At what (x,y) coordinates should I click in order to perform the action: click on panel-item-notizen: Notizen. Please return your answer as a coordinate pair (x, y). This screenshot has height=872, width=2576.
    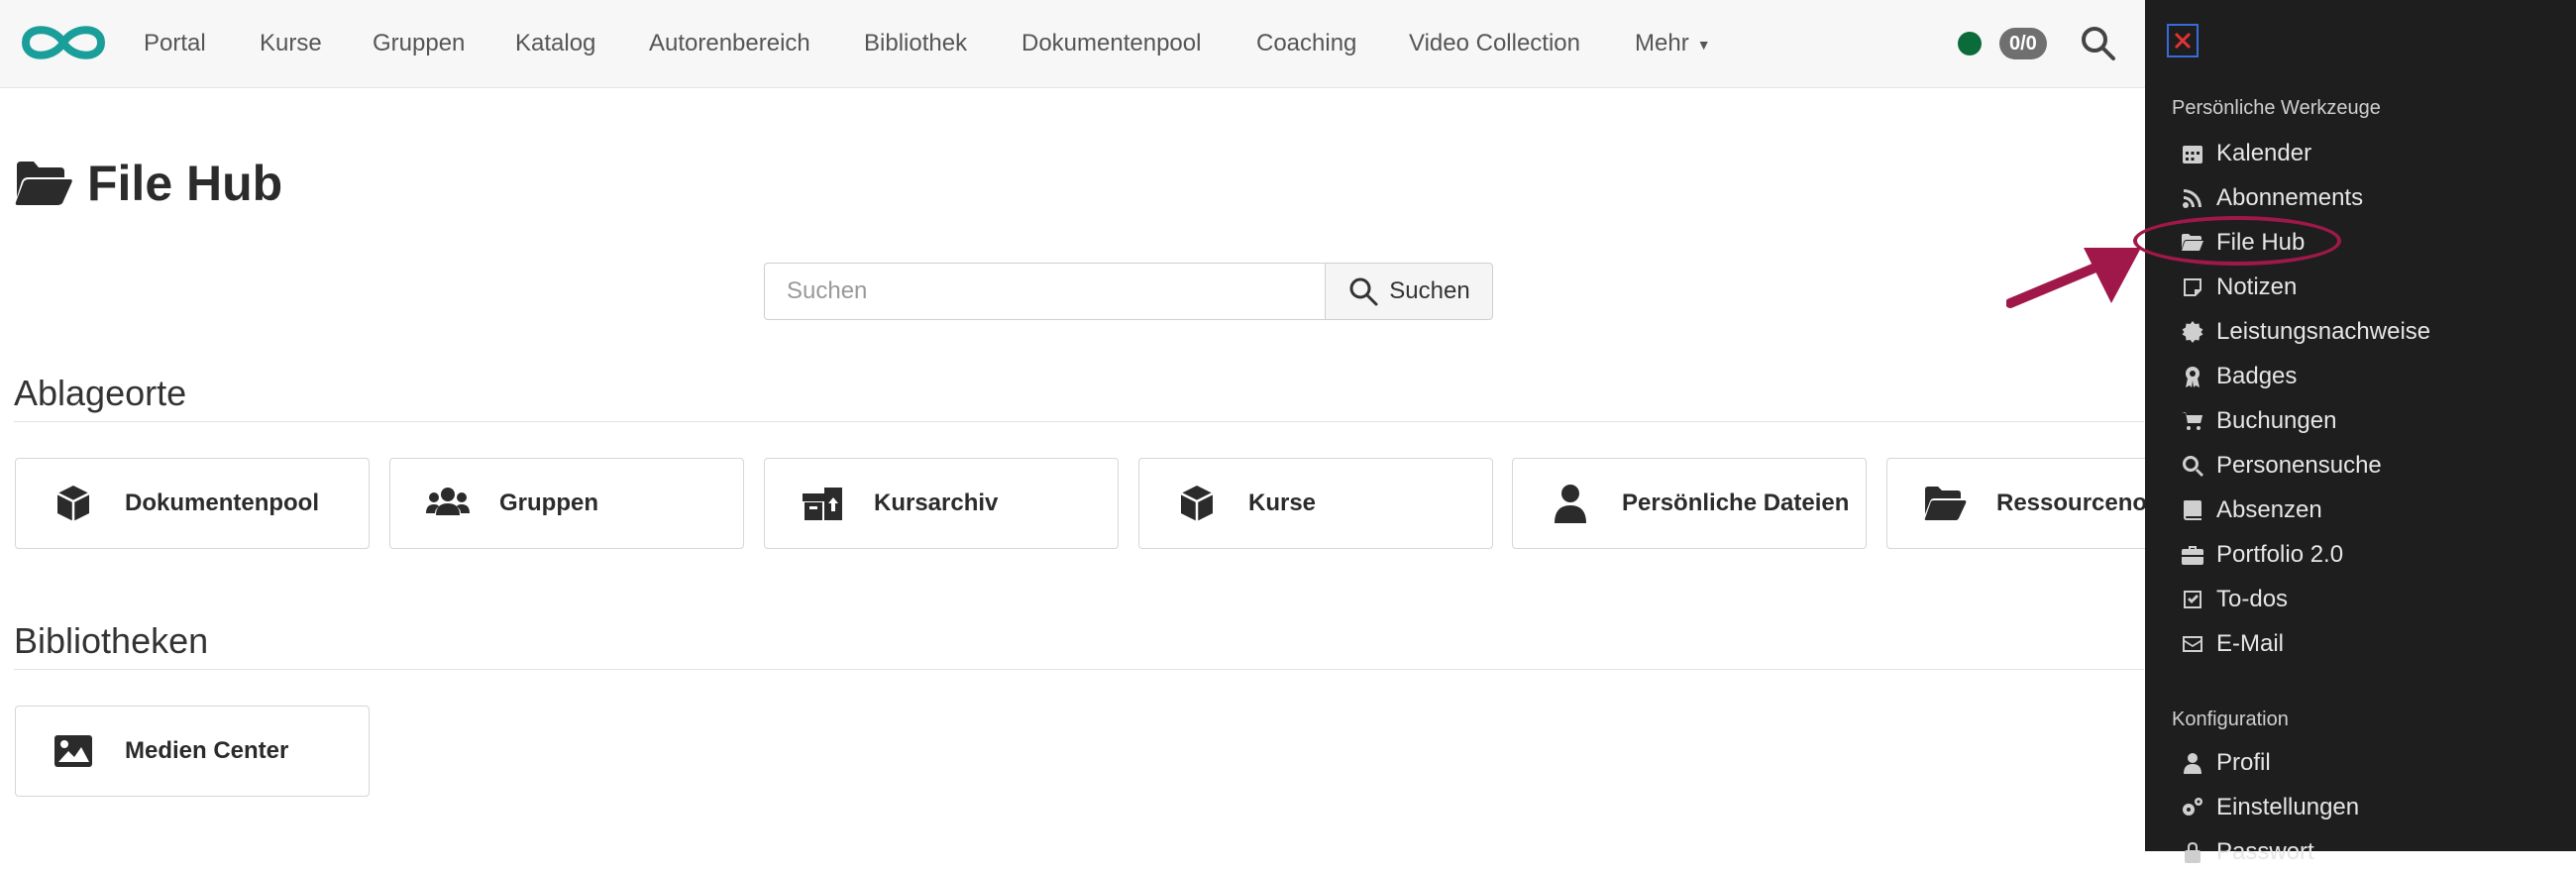
    Looking at the image, I should click on (2239, 287).